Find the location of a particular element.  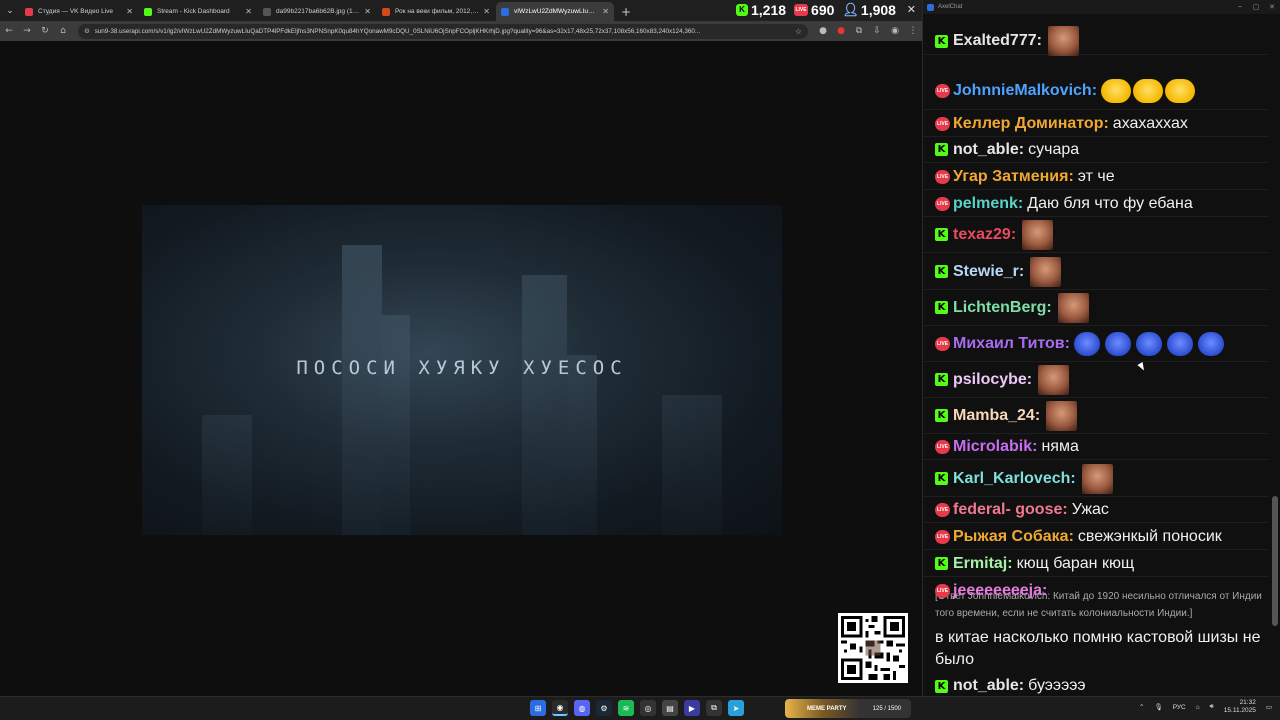

app-icon: ⧉ is located at coordinates (714, 708).